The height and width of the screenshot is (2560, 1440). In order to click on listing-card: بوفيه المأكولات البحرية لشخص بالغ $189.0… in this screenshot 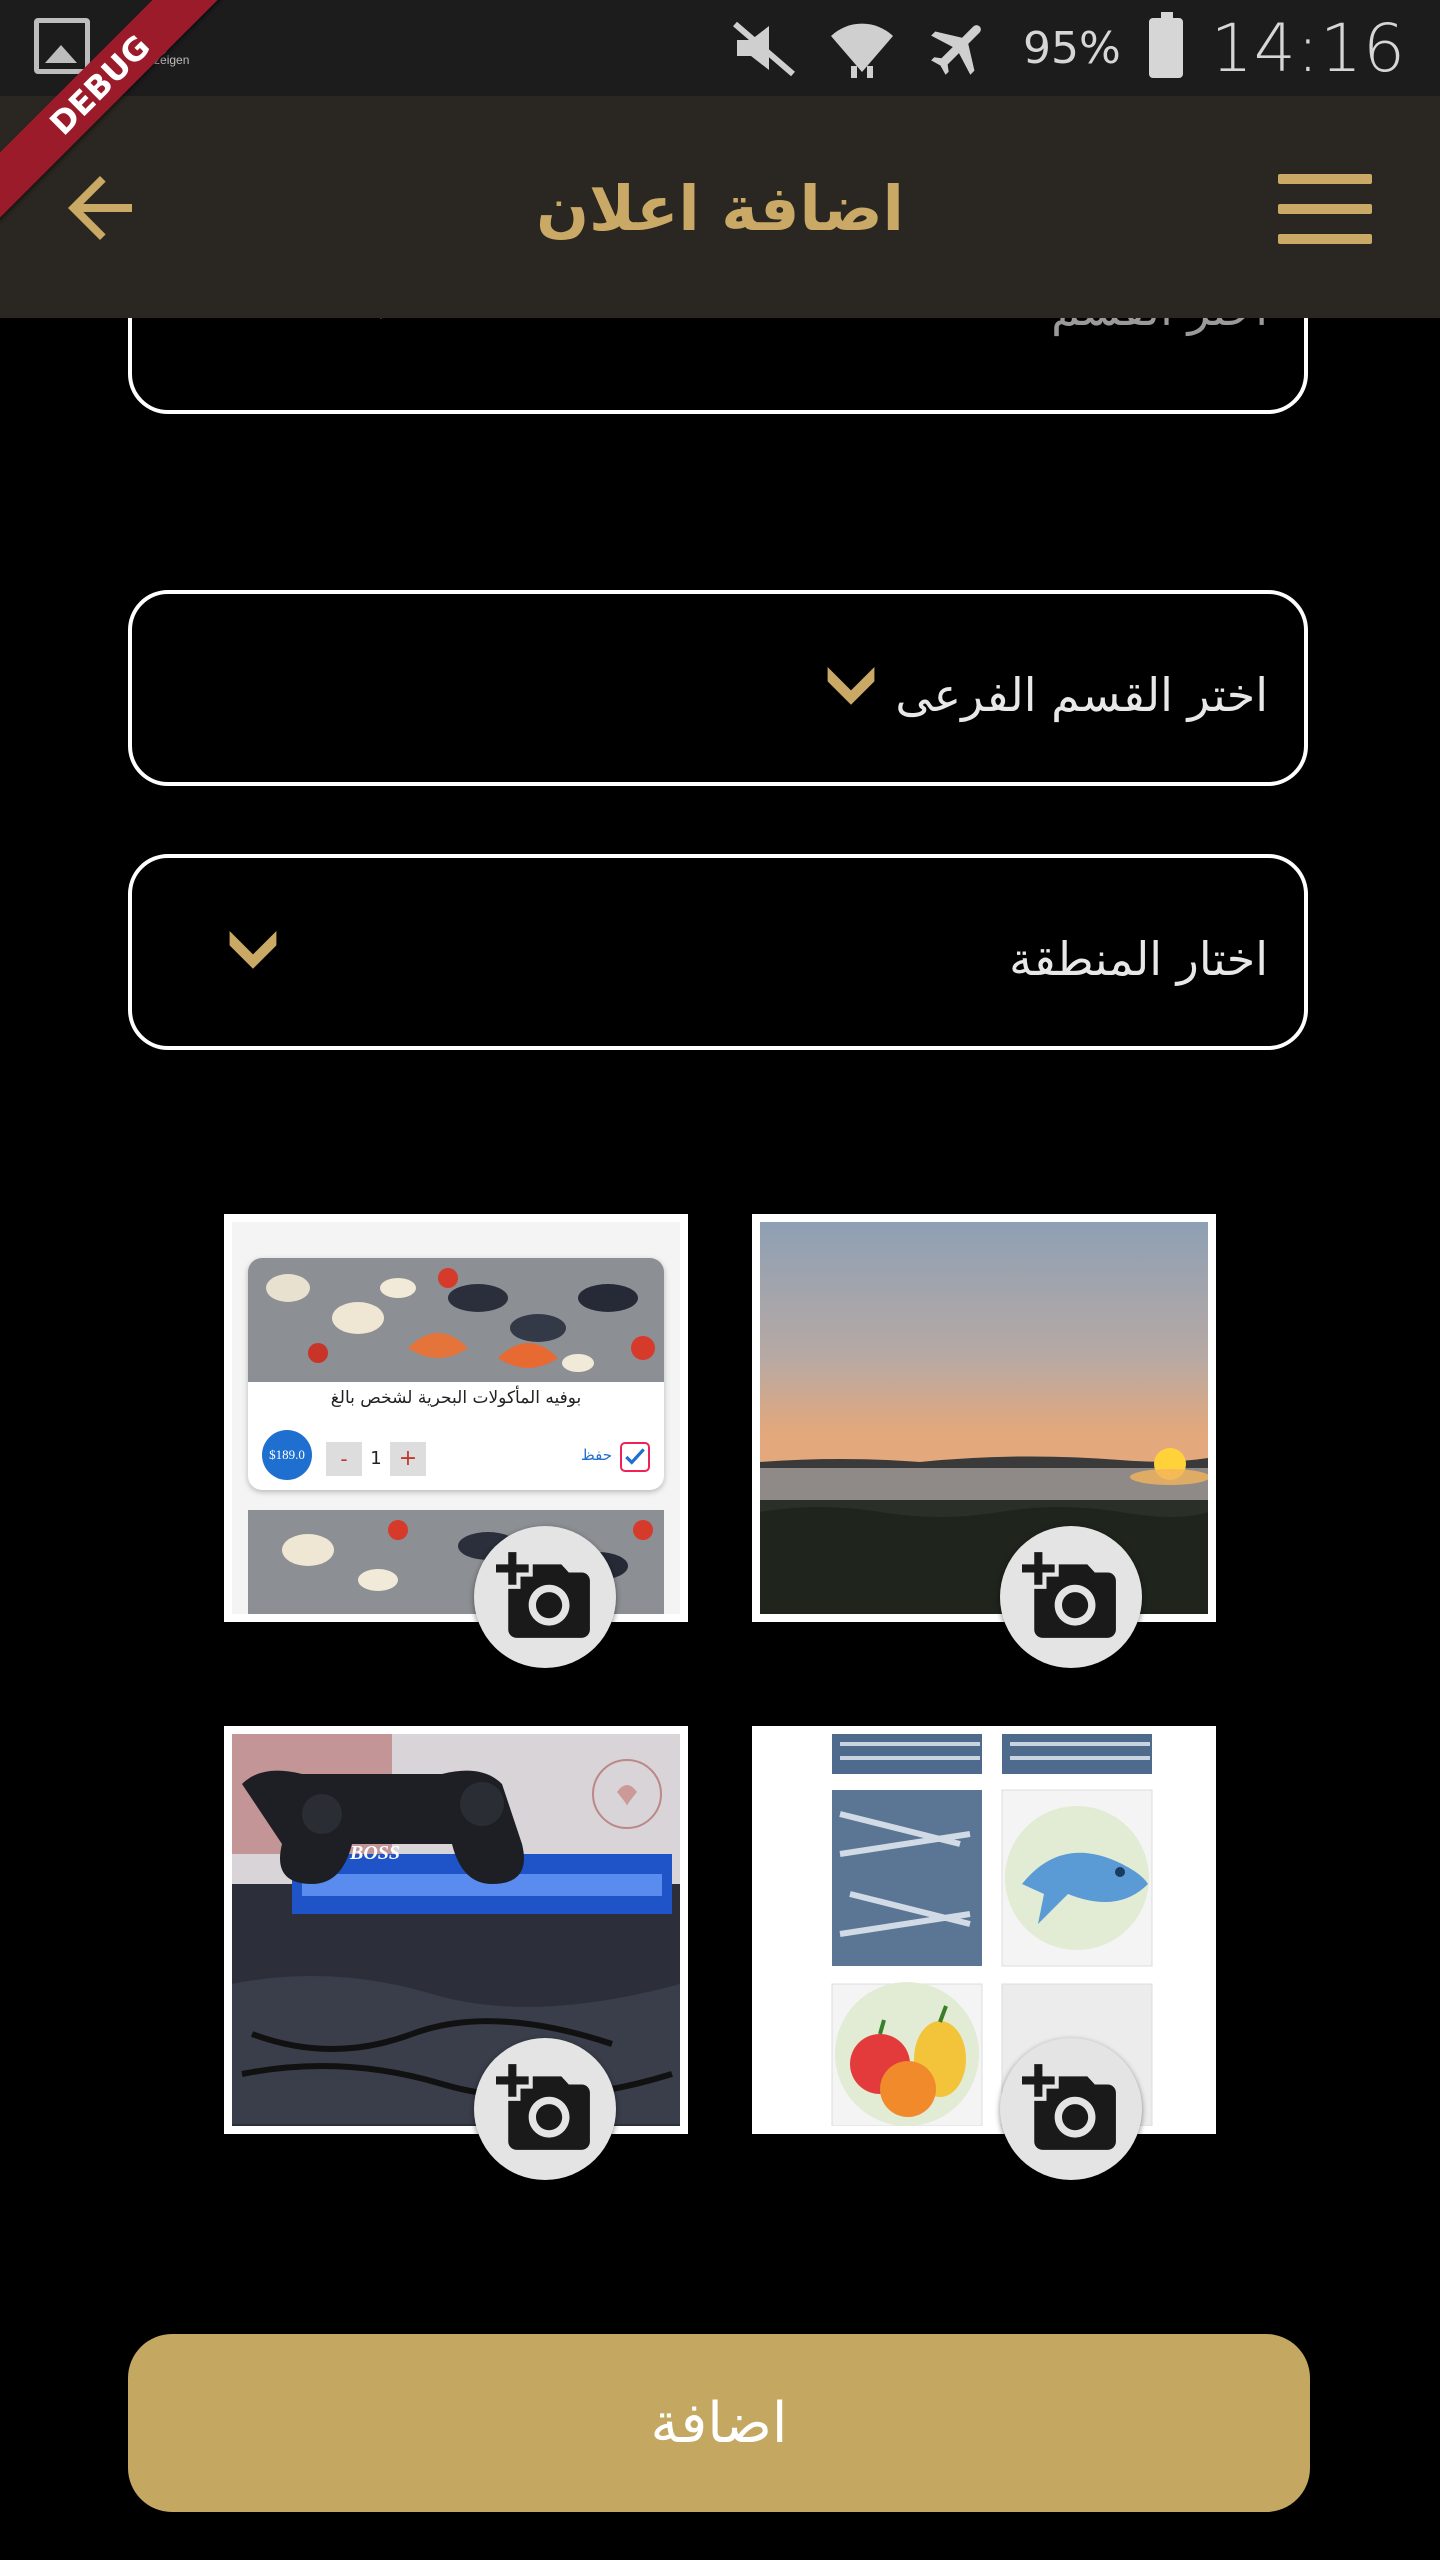, I will do `click(456, 1374)`.